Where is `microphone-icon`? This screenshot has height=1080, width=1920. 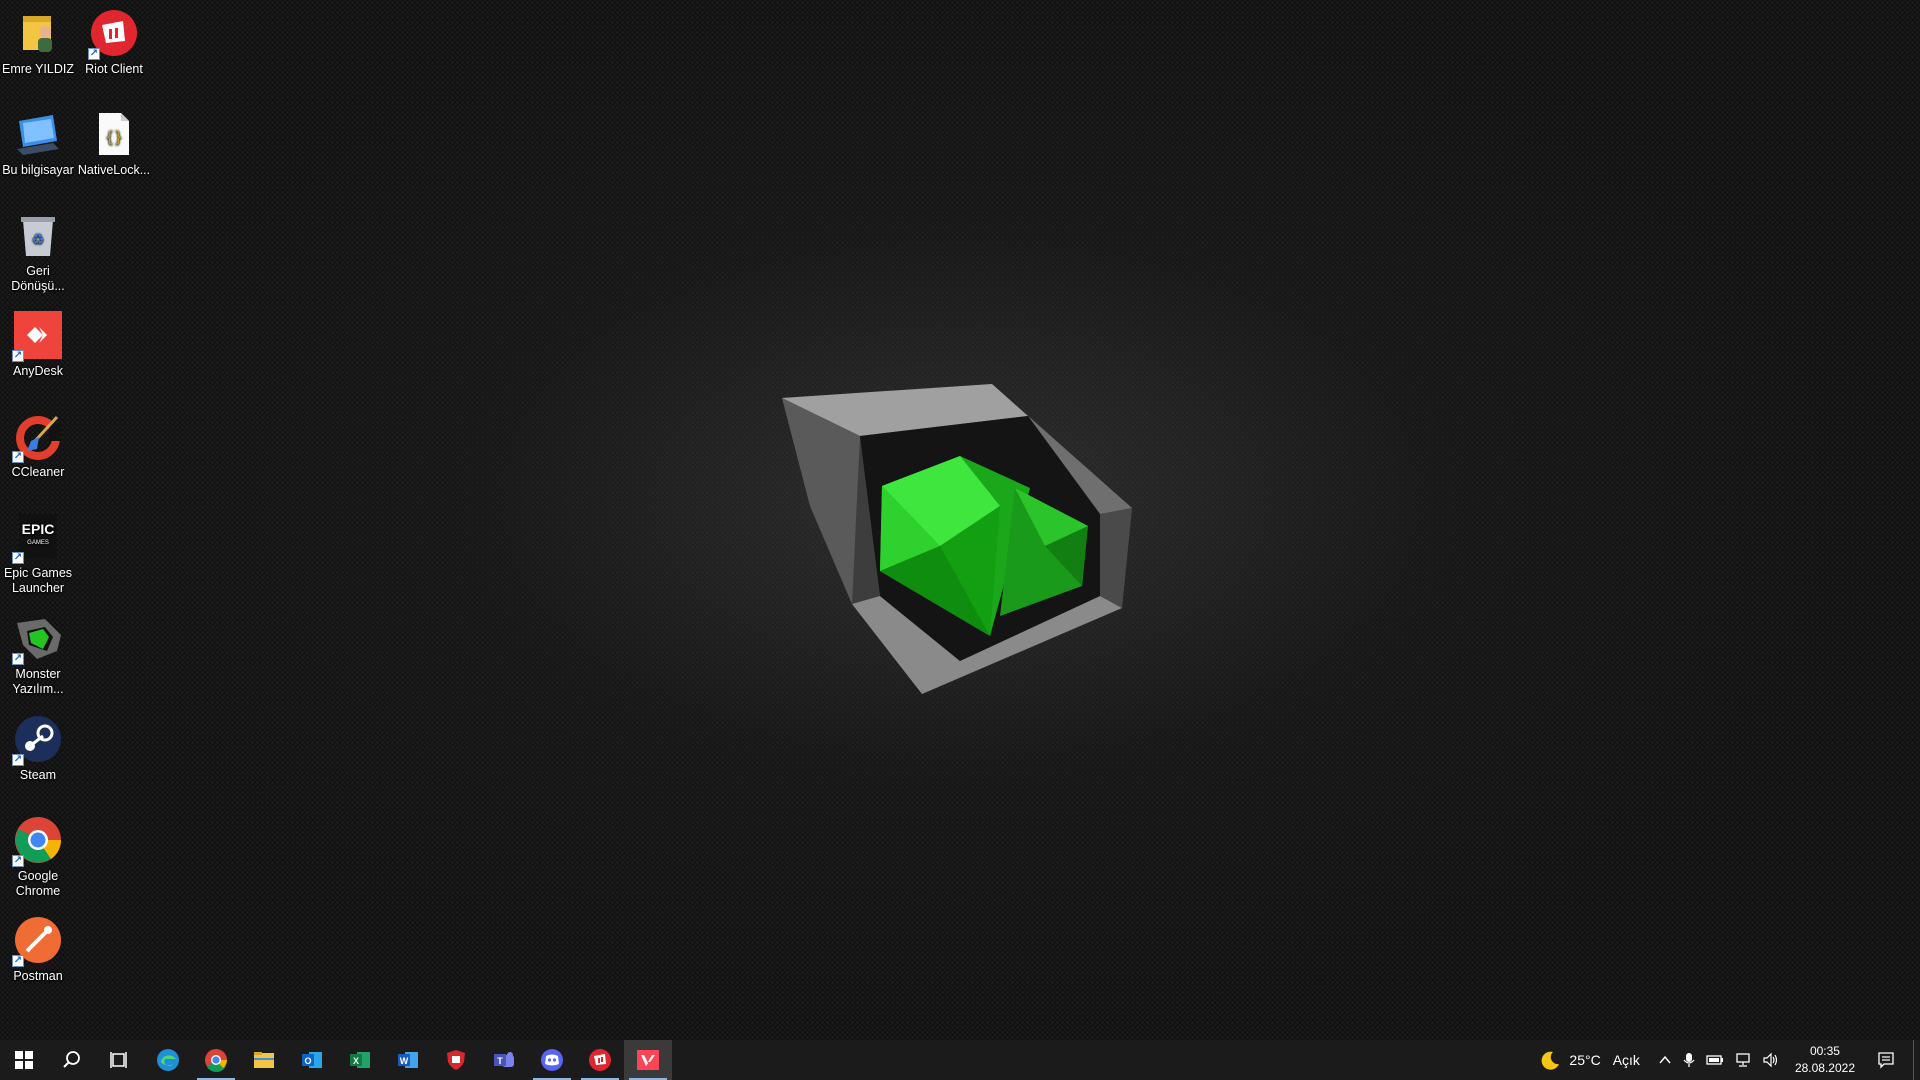
microphone-icon is located at coordinates (1689, 1060).